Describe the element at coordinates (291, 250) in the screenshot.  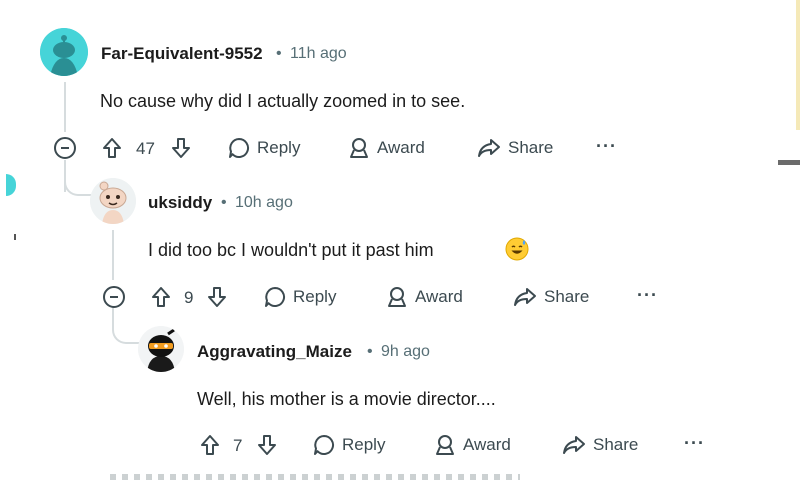
I see `comment-text: I did too bc I wouldn't put it past him` at that location.